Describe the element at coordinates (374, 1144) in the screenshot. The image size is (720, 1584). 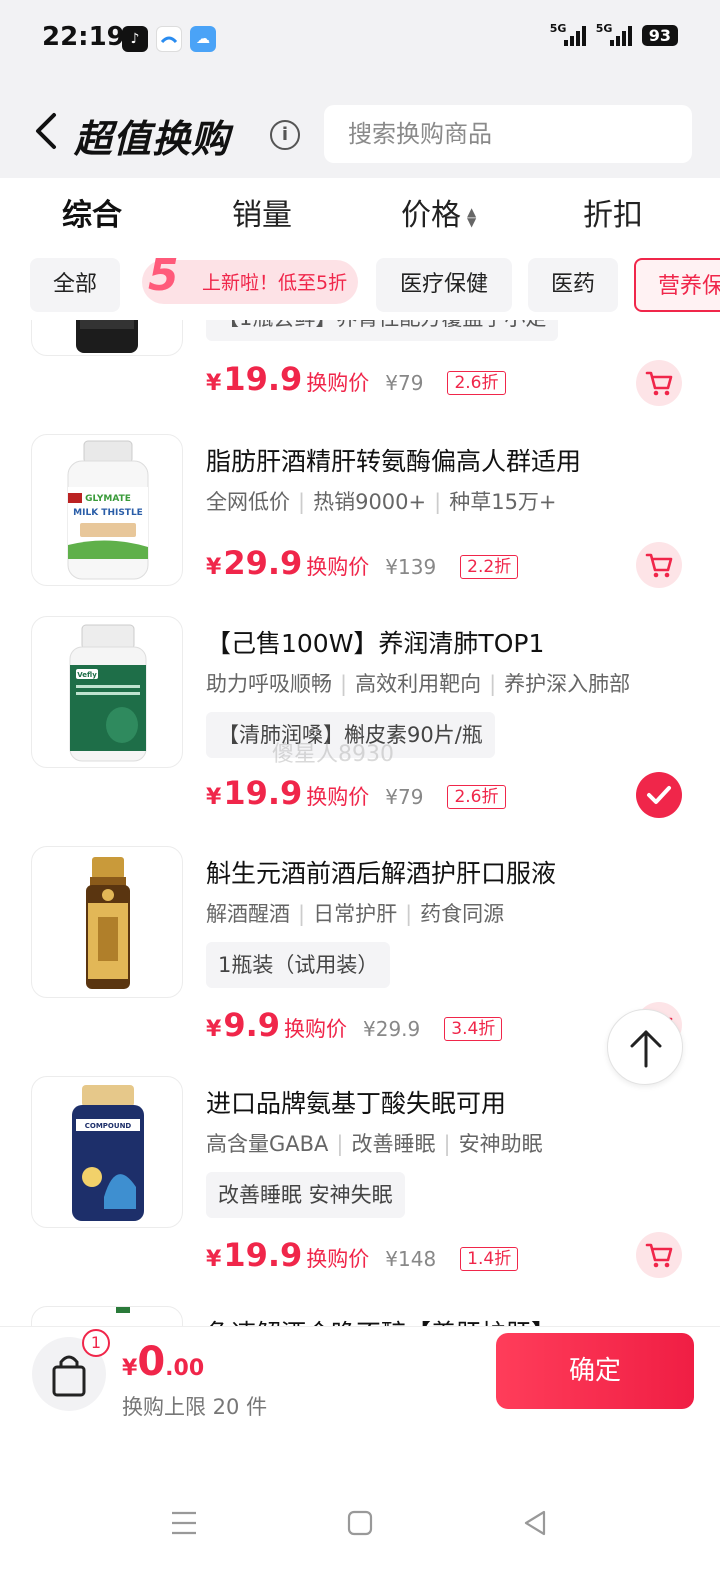
I see `product-tags: 高含量GABA | 改善睡眠 | 安神助眠` at that location.